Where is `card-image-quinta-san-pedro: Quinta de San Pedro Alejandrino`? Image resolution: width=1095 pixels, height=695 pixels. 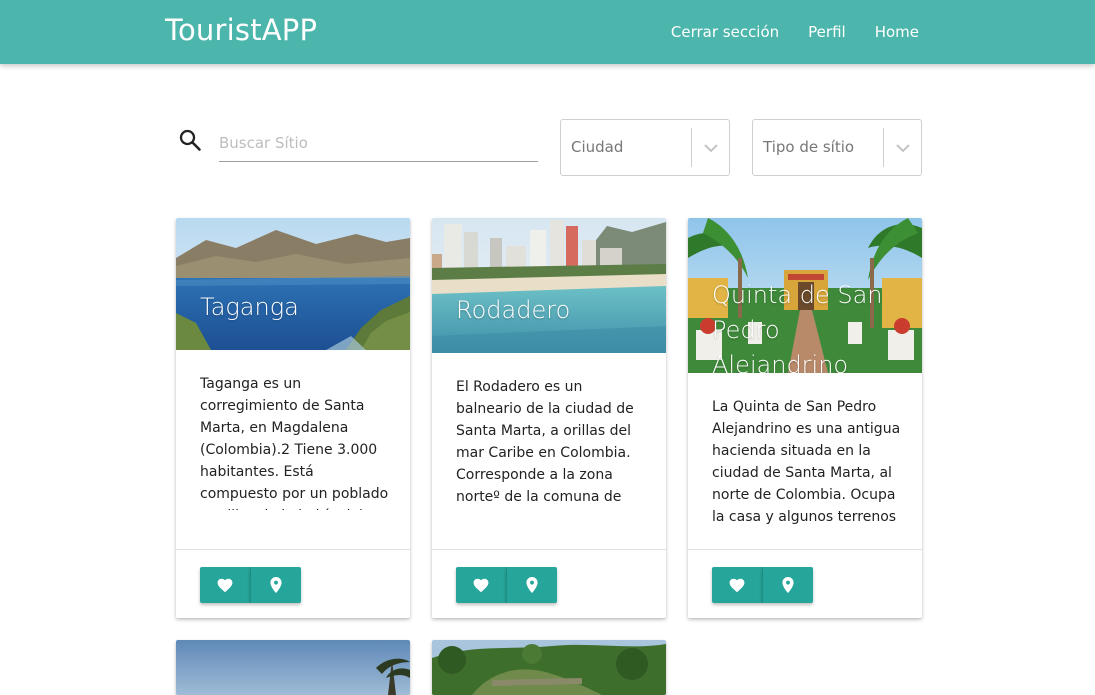
card-image-quinta-san-pedro: Quinta de San Pedro Alejandrino is located at coordinates (805, 295).